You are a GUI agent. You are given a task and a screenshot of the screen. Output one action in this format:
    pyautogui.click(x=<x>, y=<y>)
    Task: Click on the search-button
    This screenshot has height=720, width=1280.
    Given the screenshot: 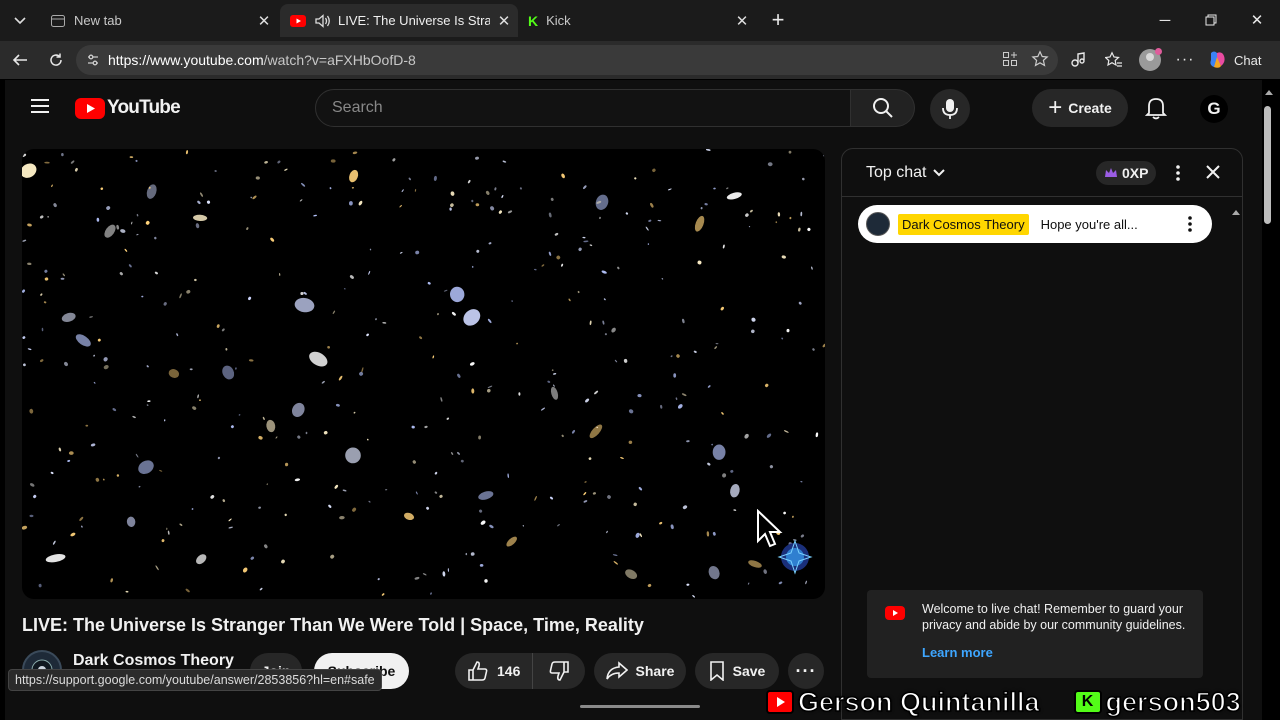 What is the action you would take?
    pyautogui.click(x=883, y=108)
    